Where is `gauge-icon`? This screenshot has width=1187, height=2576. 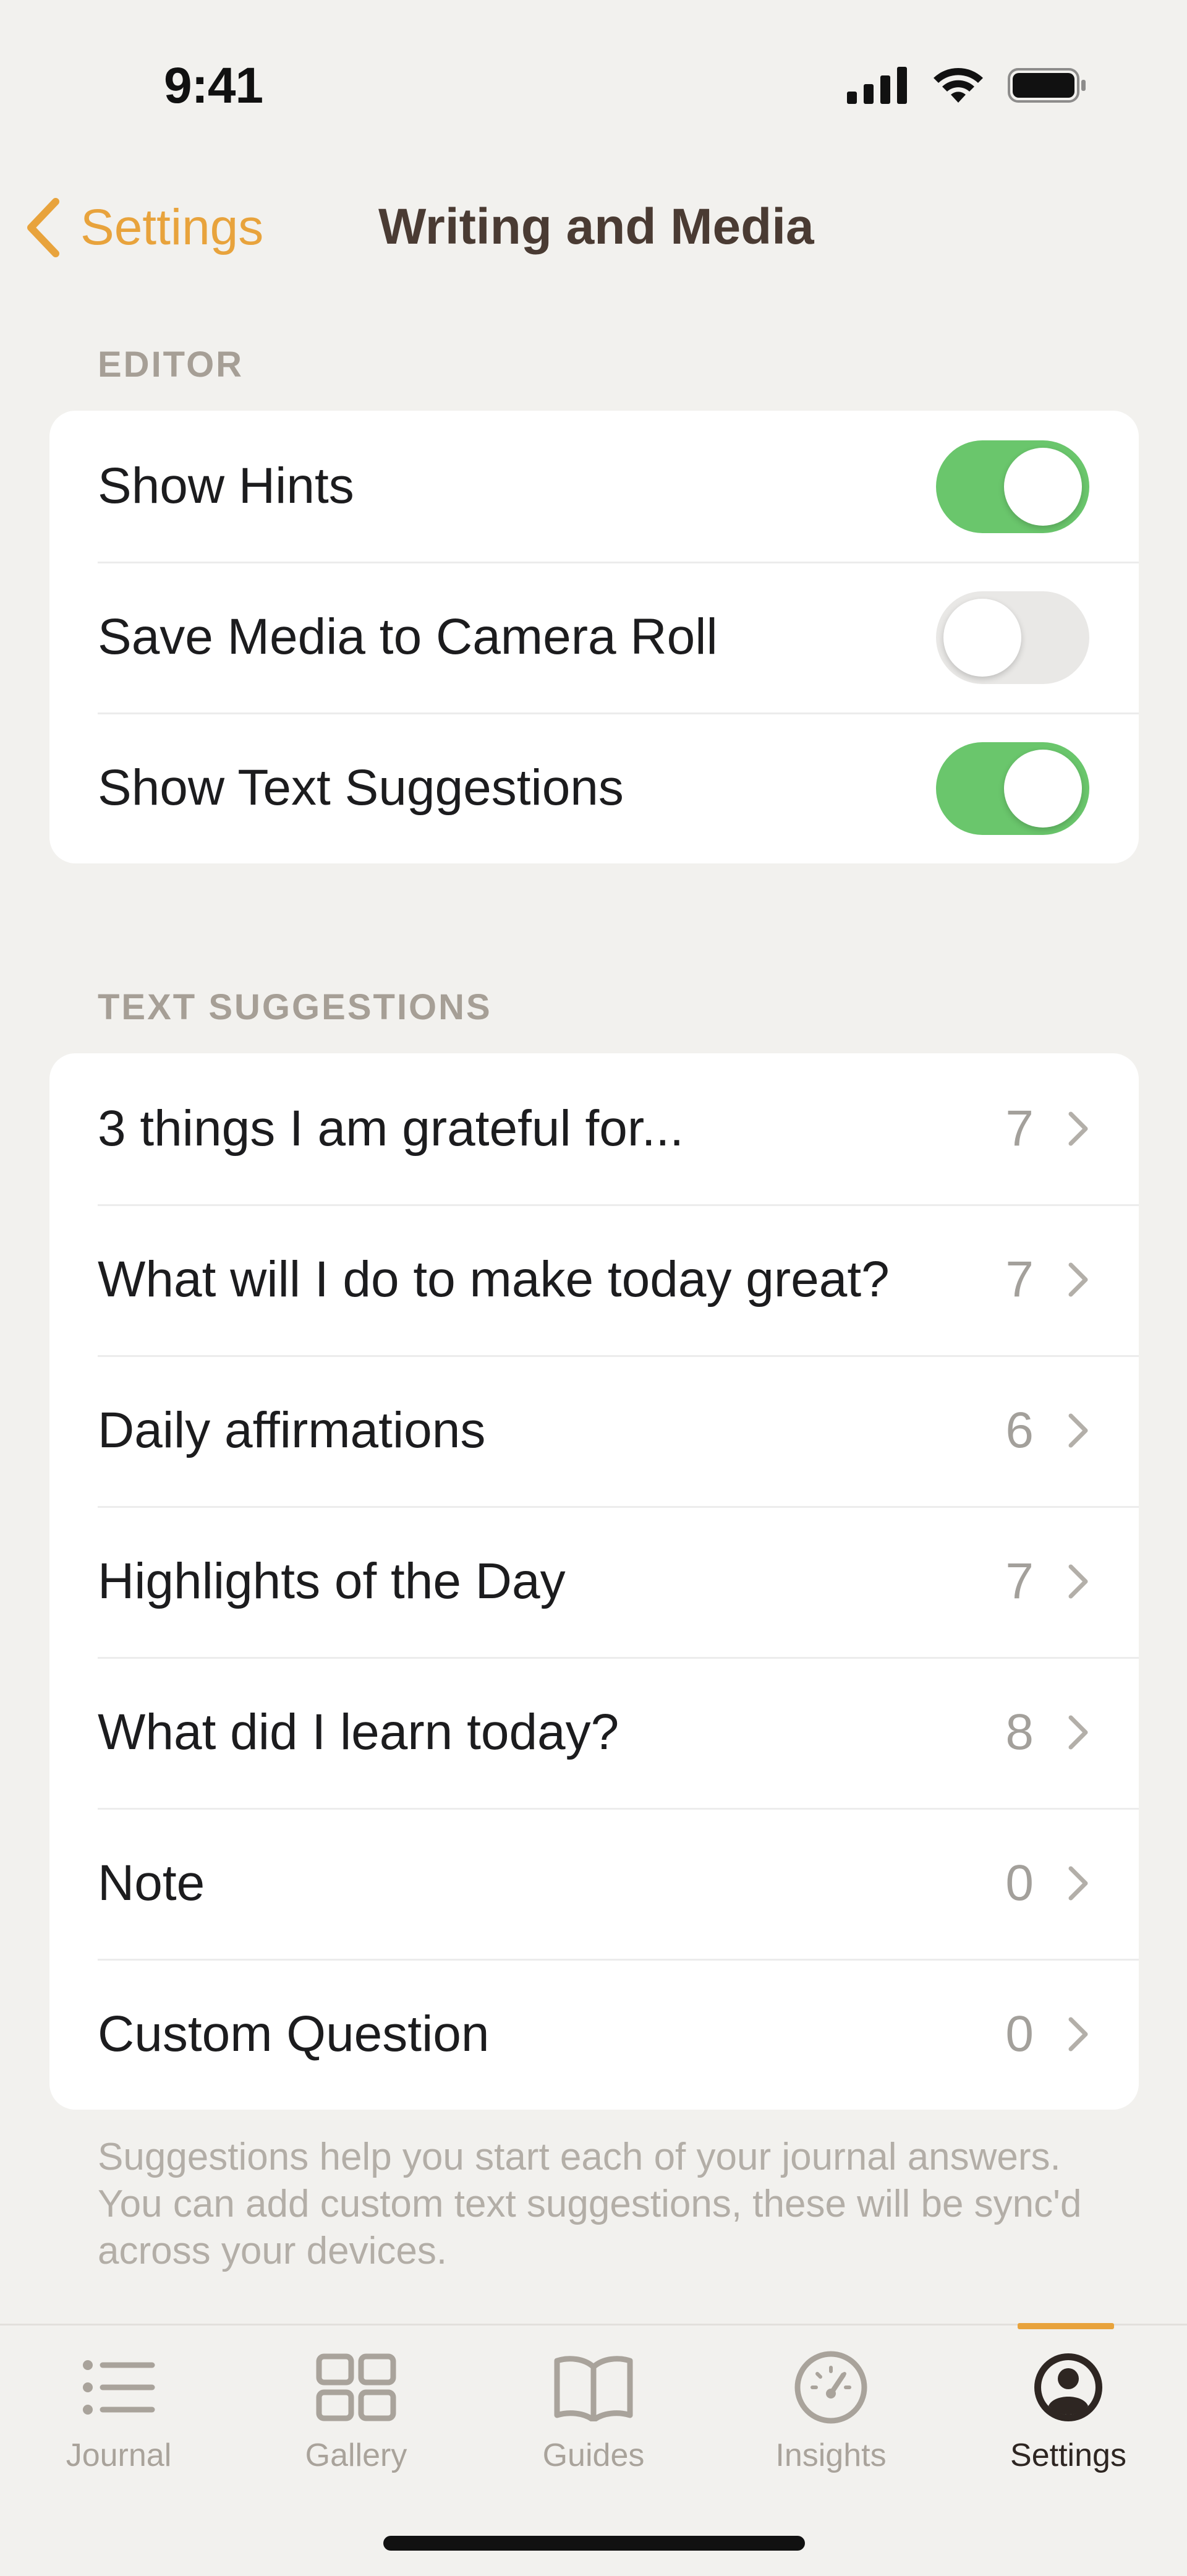 gauge-icon is located at coordinates (831, 2387).